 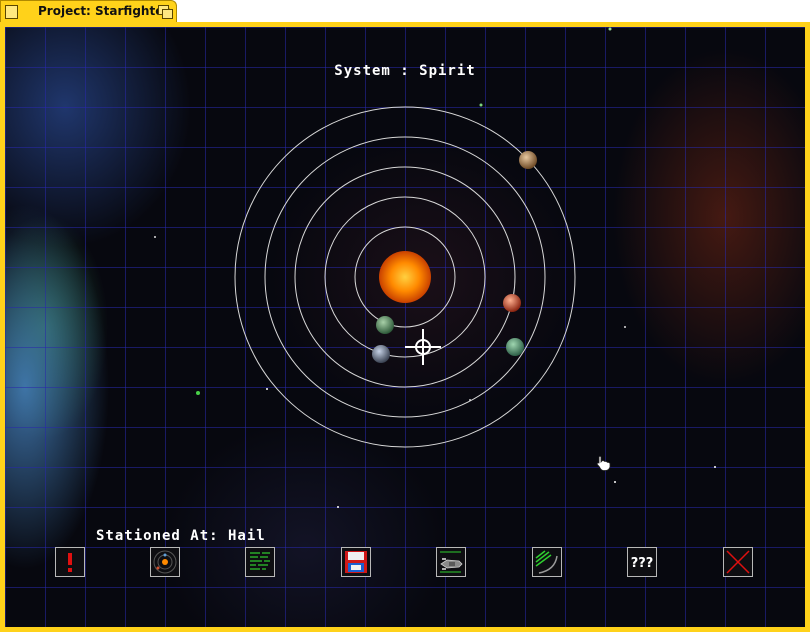 I want to click on system-name-label: System : Spirit, so click(x=405, y=71).